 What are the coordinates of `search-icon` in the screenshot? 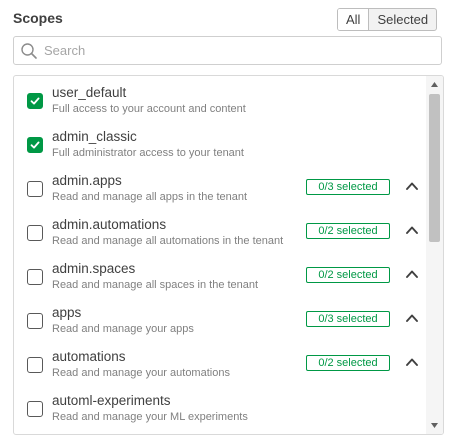 It's located at (29, 51).